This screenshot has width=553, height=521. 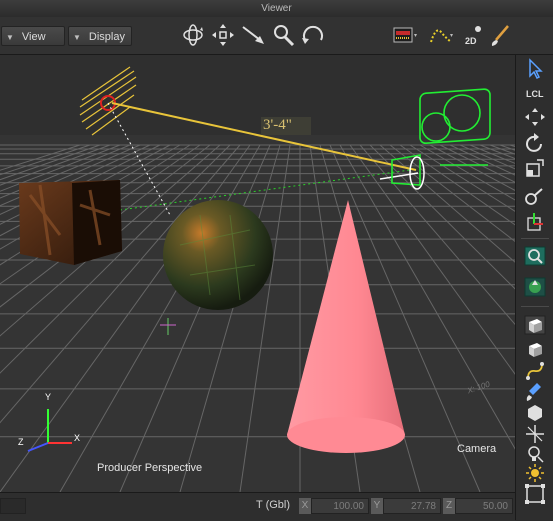 I want to click on view-menu-button: ▼ View, so click(x=33, y=36).